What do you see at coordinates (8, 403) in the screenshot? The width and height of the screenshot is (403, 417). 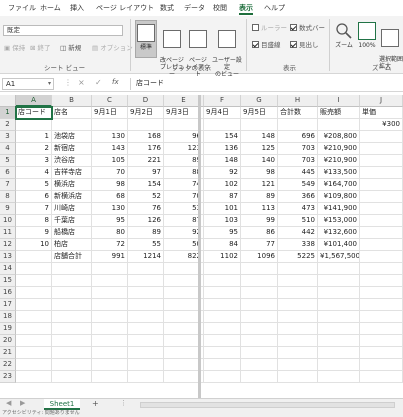 I see `prev-sheet-icon: ◀` at bounding box center [8, 403].